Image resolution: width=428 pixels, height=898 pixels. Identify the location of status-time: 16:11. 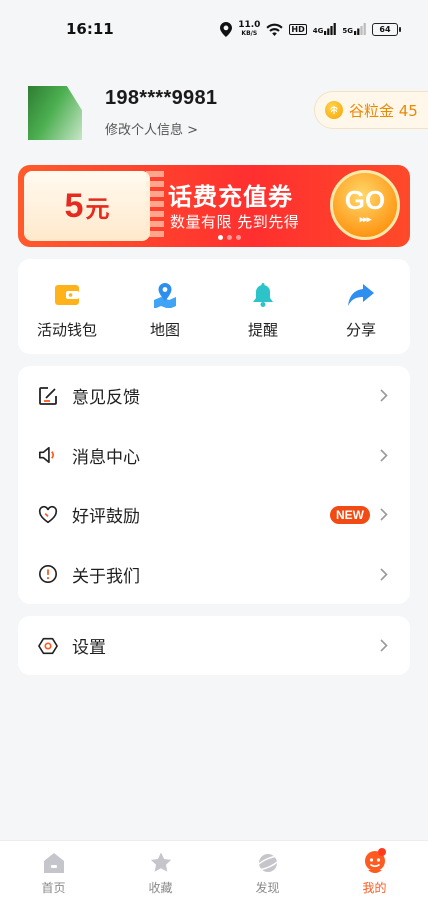
(90, 29).